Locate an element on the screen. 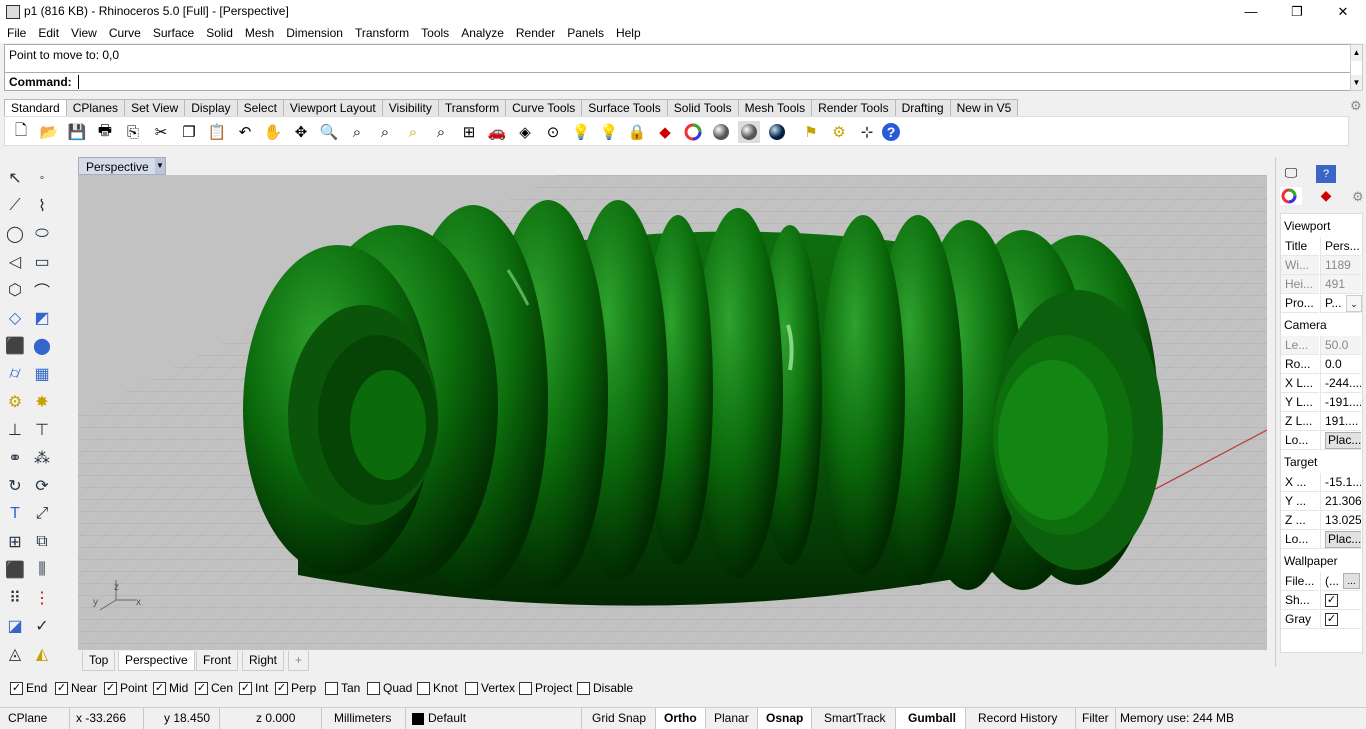 The width and height of the screenshot is (1366, 729). menu-solid: Solid is located at coordinates (219, 33).